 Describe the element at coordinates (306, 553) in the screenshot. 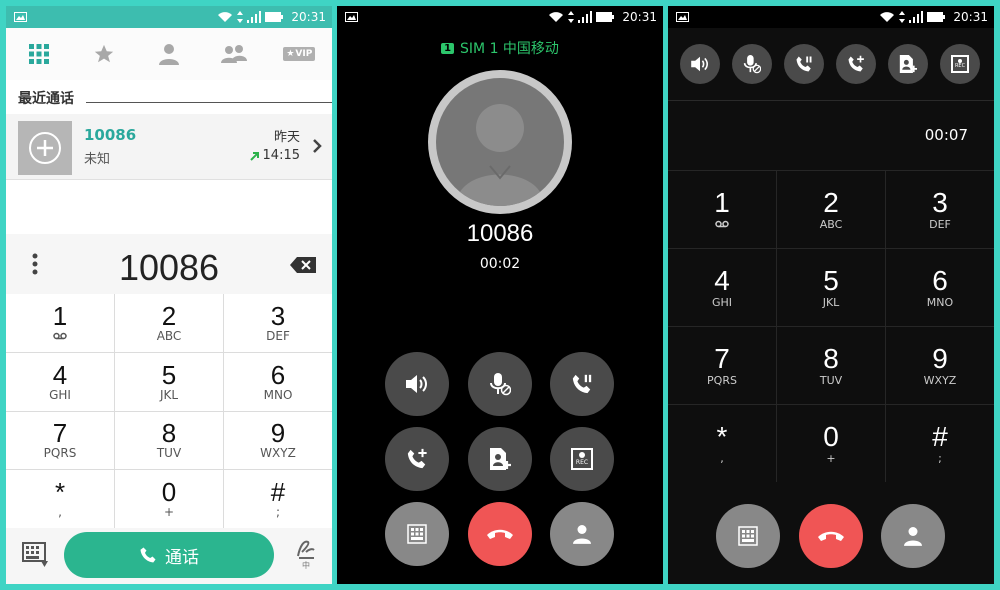

I see `handwriting-input-button: 中` at that location.